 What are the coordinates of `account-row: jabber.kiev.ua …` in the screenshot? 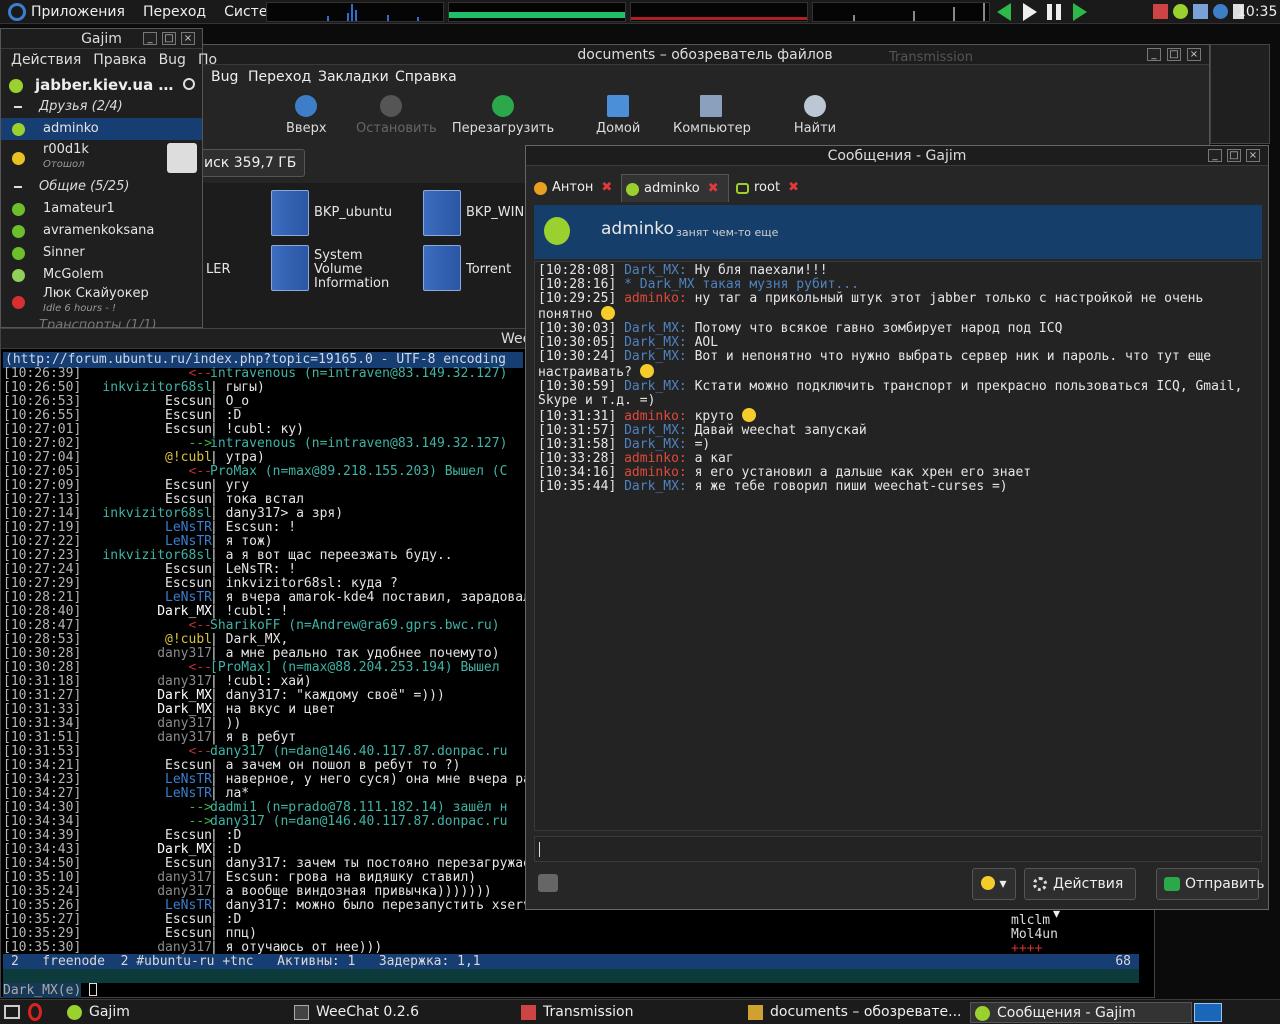 It's located at (101, 86).